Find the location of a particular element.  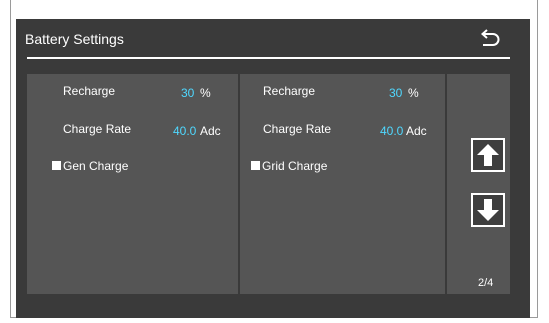

arrow-down-icon is located at coordinates (488, 210).